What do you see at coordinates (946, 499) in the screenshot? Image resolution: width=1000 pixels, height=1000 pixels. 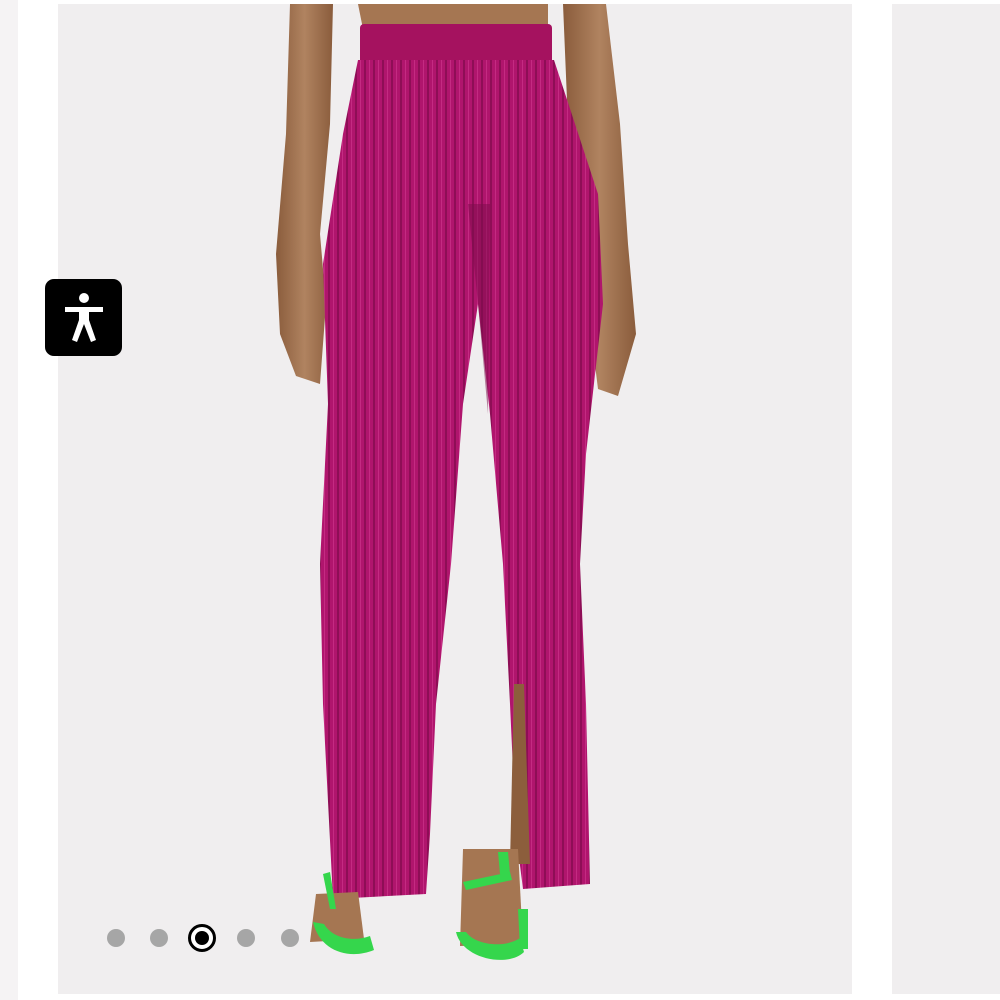 I see `next-slide-edge` at bounding box center [946, 499].